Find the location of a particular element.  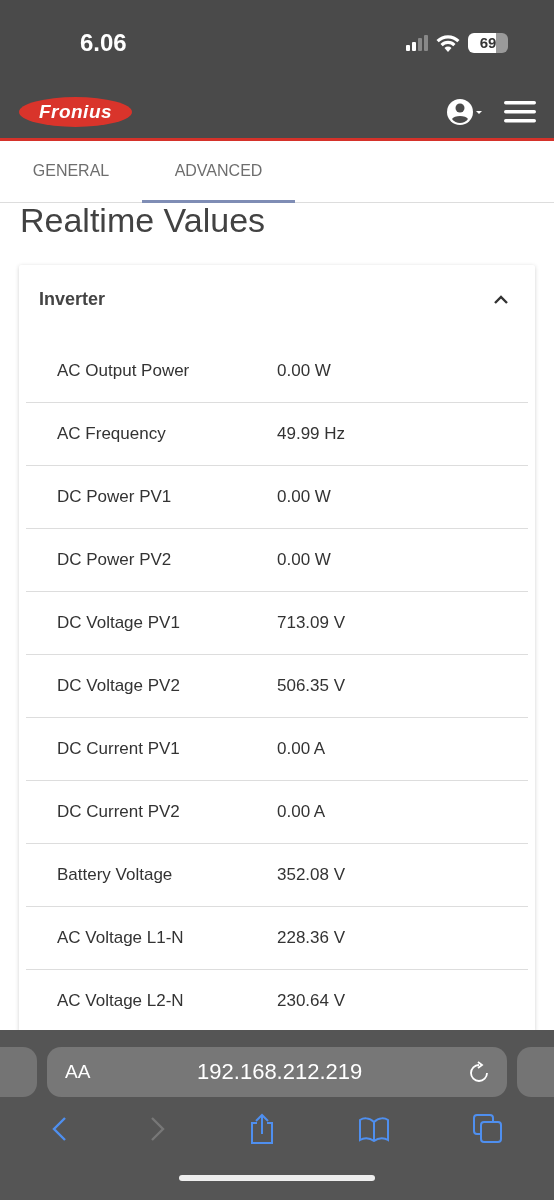

value-label: Battery Voltage is located at coordinates (115, 875).